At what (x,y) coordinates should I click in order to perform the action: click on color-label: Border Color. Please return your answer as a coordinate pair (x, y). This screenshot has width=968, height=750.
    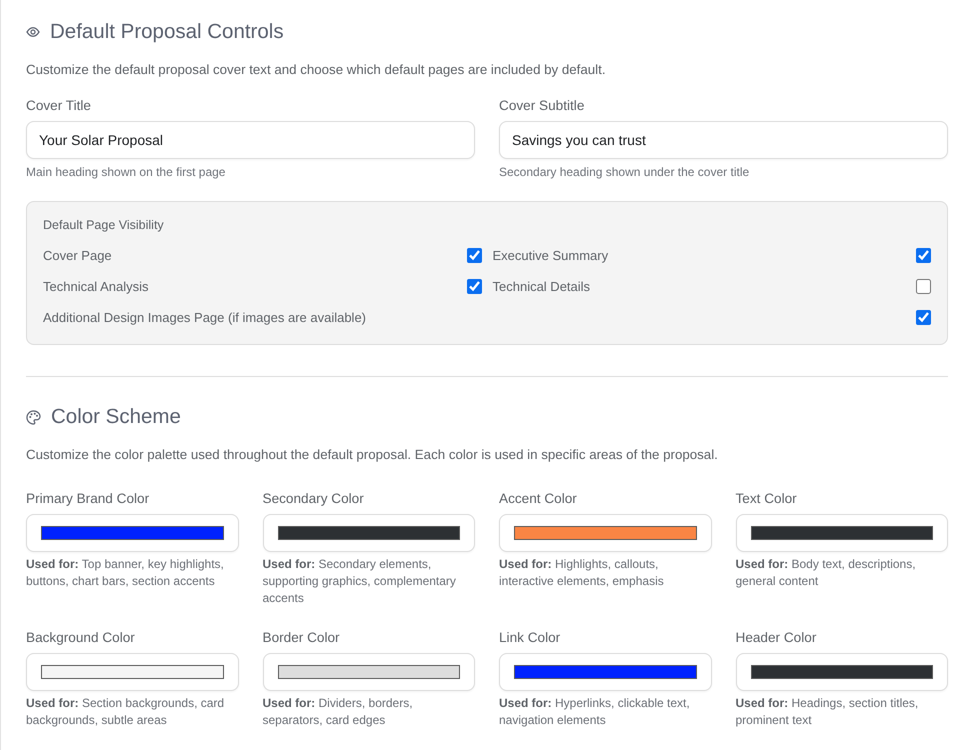
    Looking at the image, I should click on (301, 638).